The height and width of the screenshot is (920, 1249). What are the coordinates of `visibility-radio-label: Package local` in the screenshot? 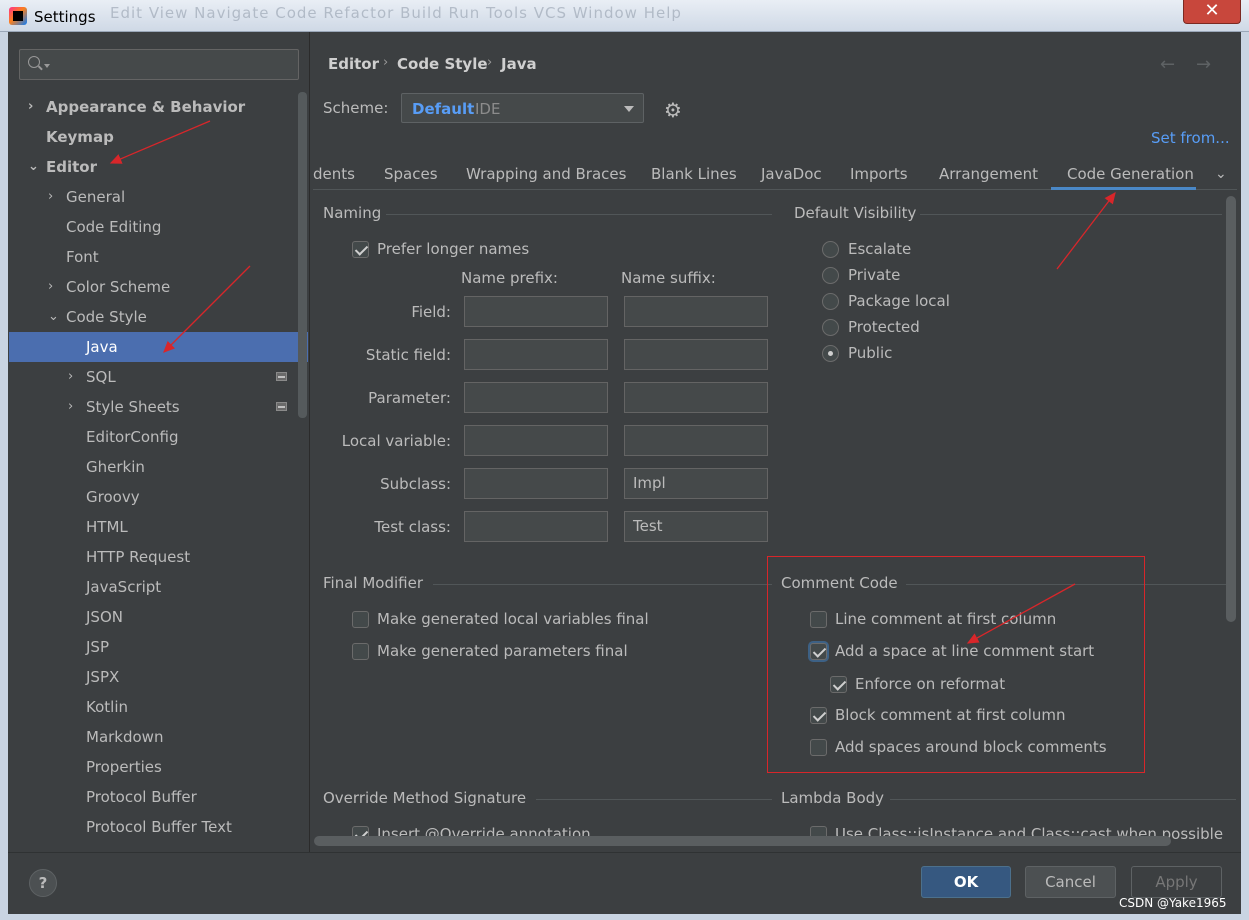 It's located at (899, 301).